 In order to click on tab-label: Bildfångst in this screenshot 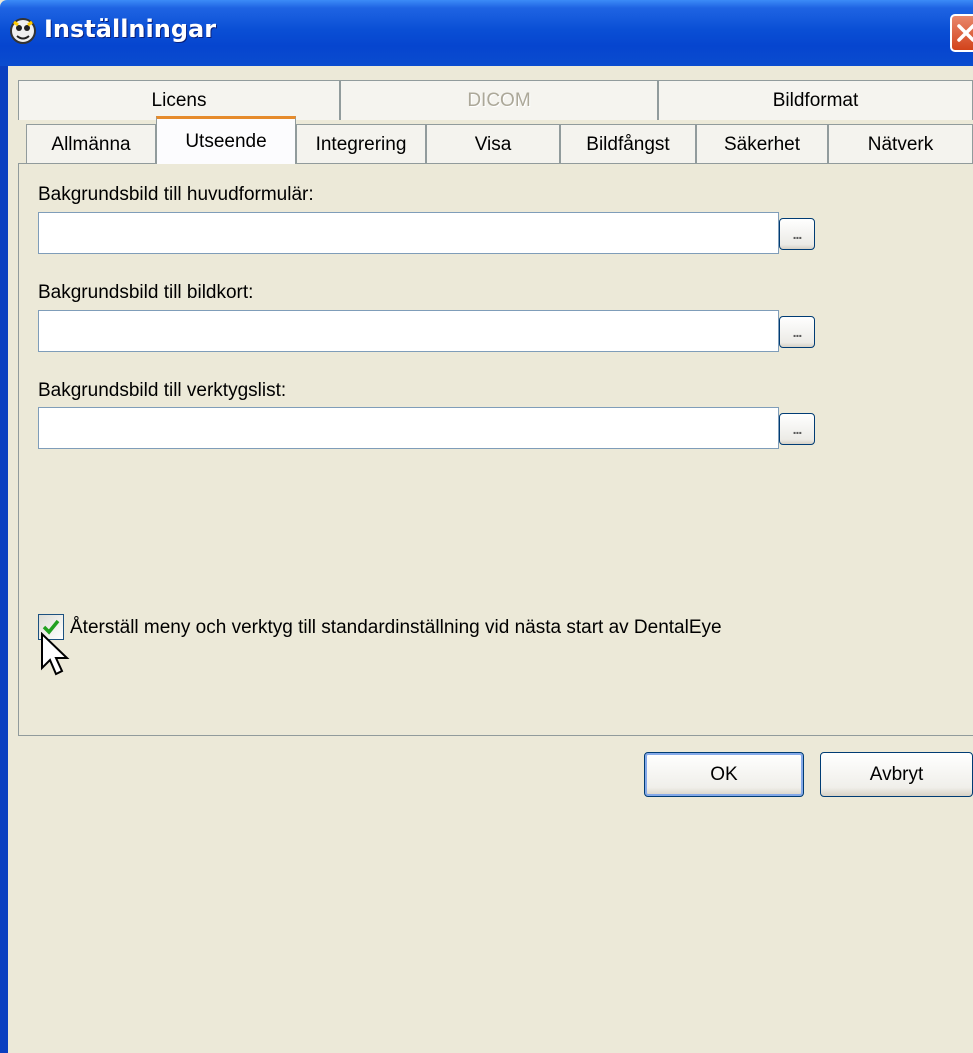, I will do `click(628, 144)`.